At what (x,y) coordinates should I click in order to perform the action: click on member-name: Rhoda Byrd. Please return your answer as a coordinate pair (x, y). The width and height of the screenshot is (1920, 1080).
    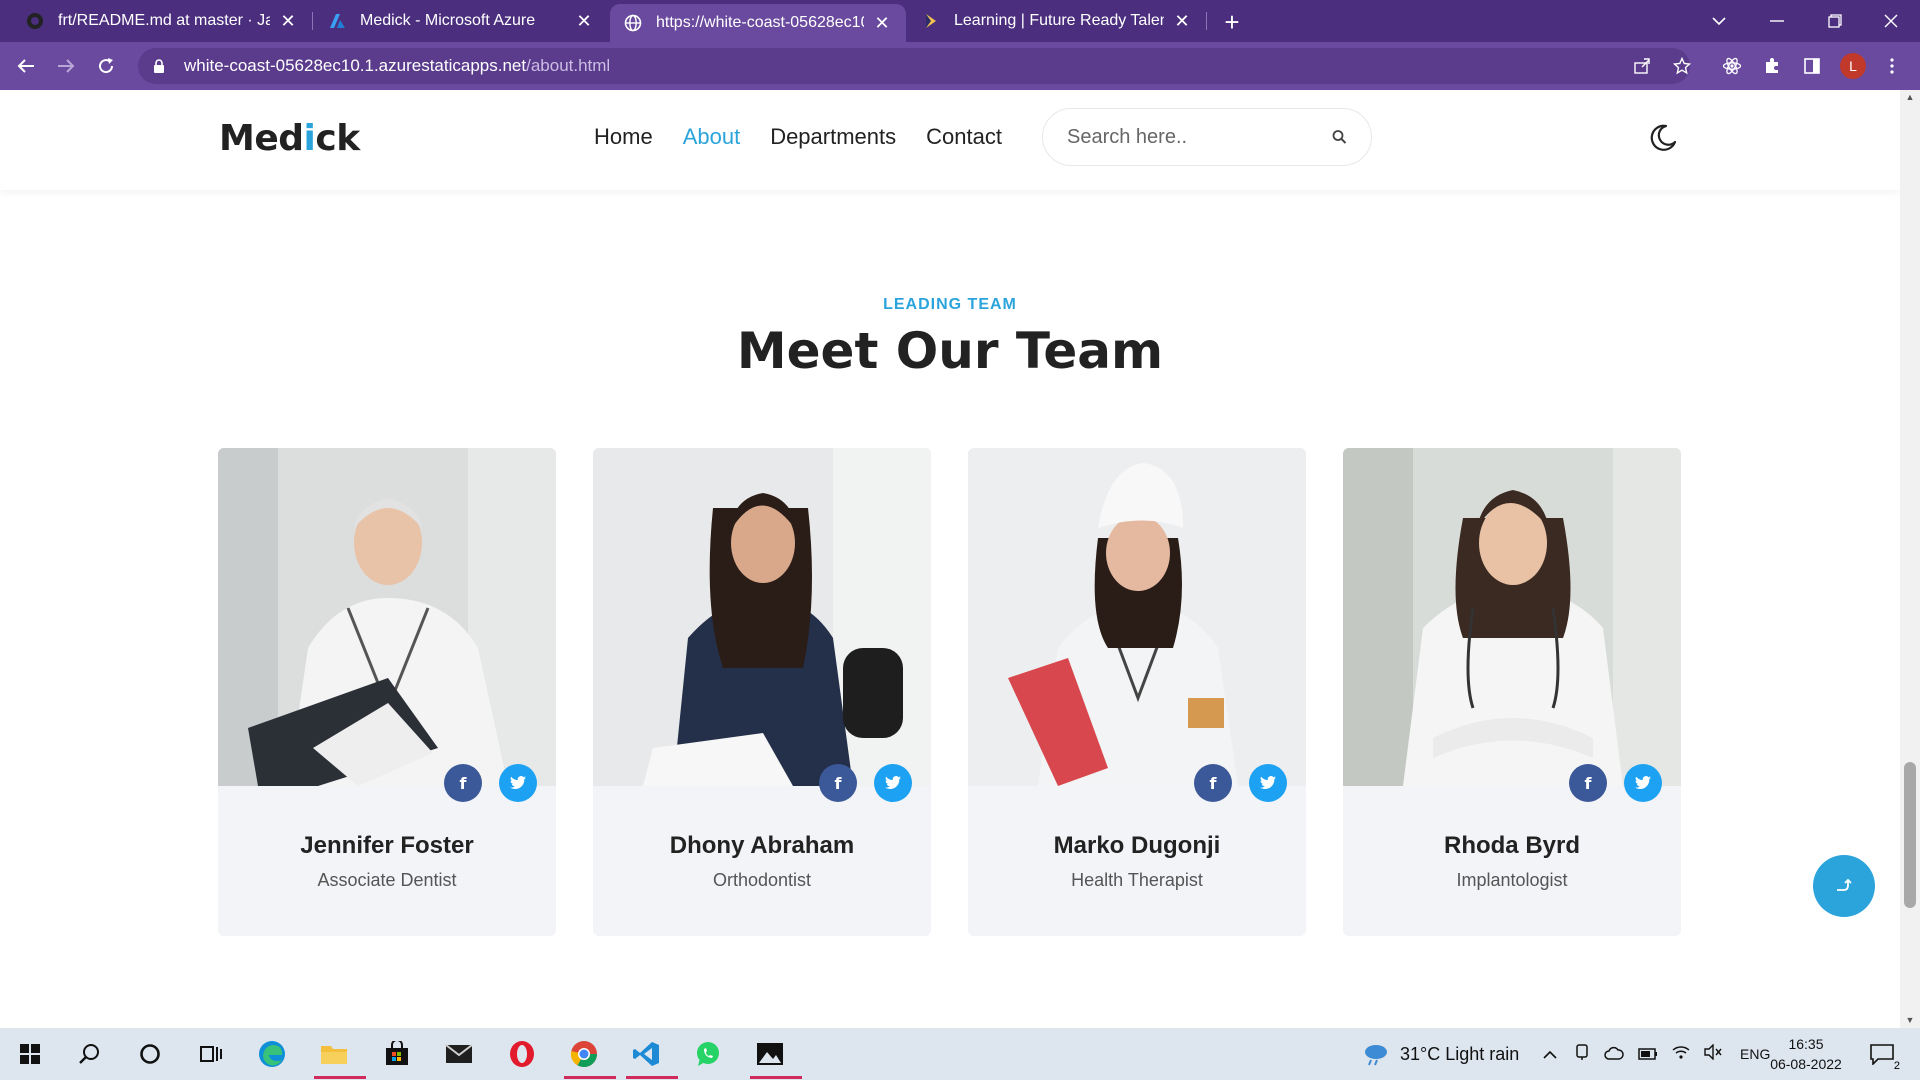
    Looking at the image, I should click on (1511, 845).